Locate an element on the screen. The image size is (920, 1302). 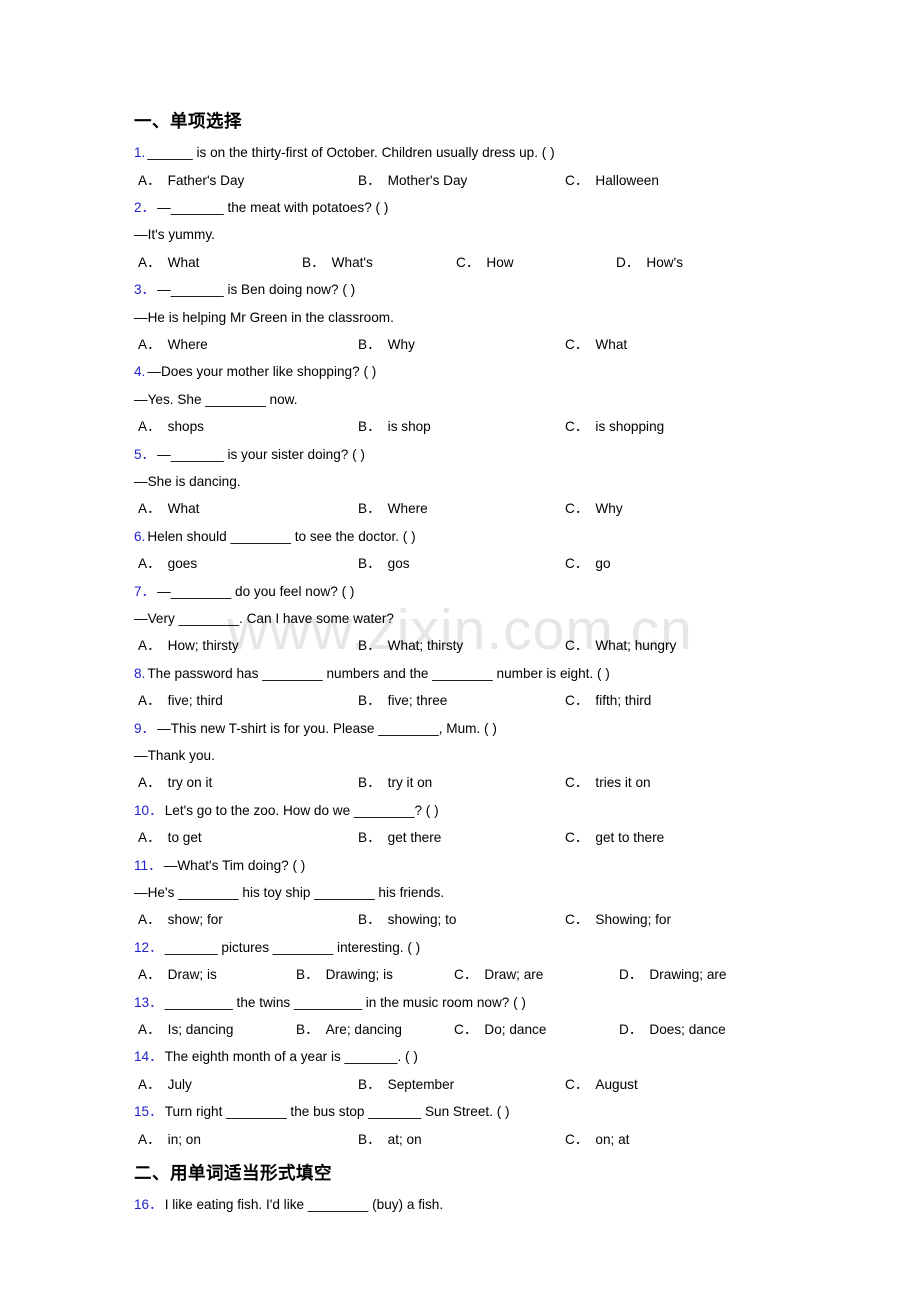
option-b: B． Why is located at coordinates (386, 344).